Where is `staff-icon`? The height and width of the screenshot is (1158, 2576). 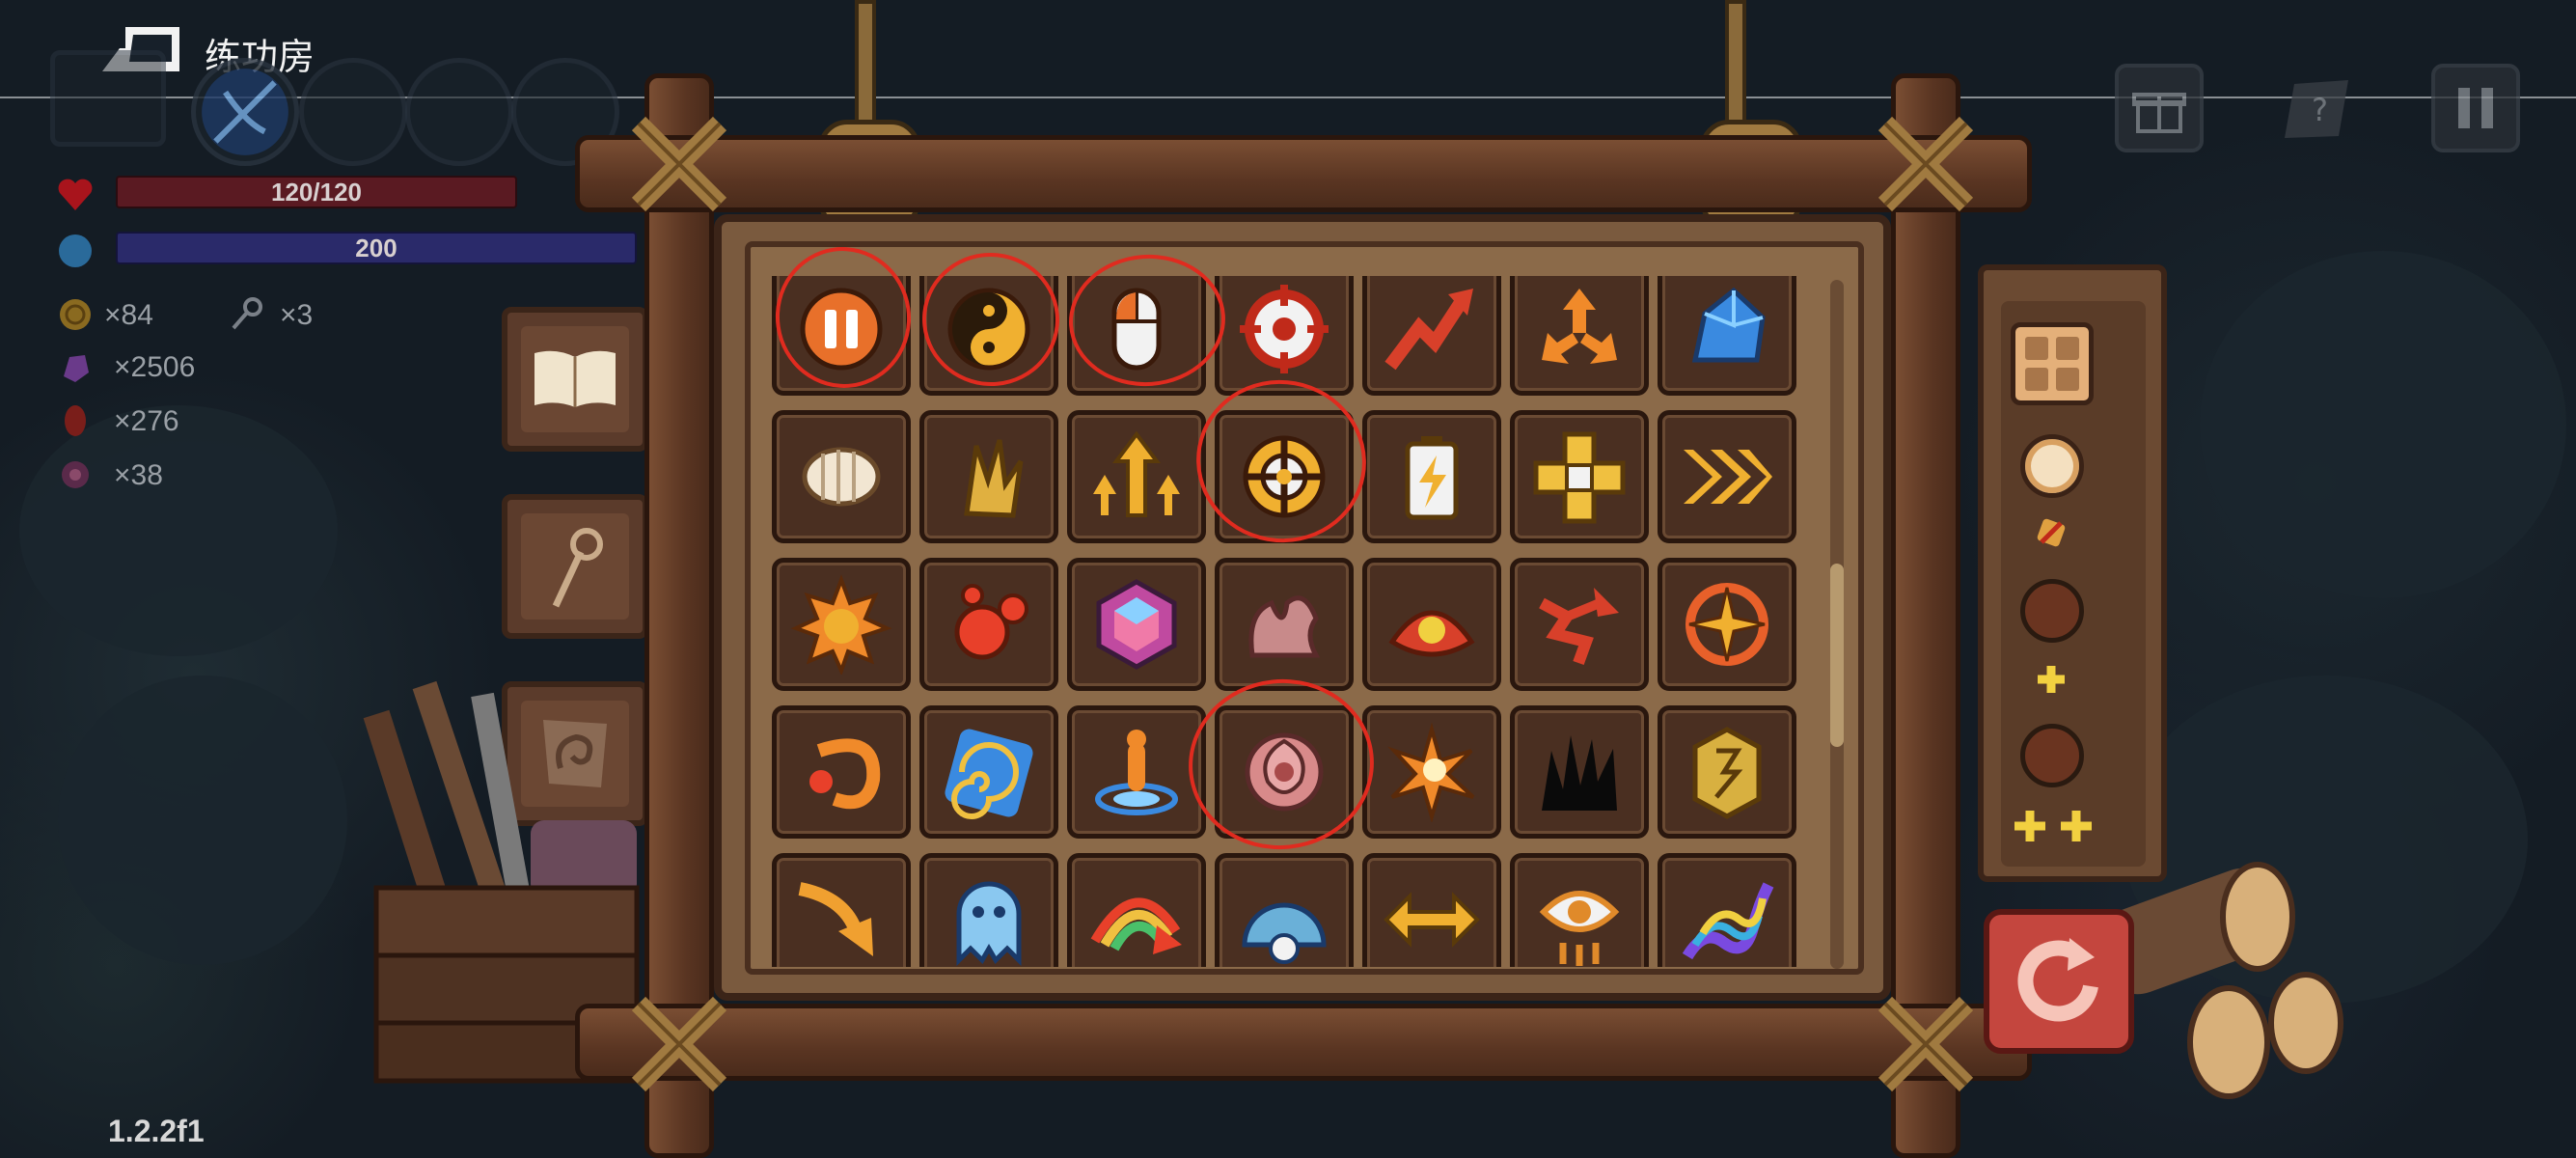 staff-icon is located at coordinates (578, 568).